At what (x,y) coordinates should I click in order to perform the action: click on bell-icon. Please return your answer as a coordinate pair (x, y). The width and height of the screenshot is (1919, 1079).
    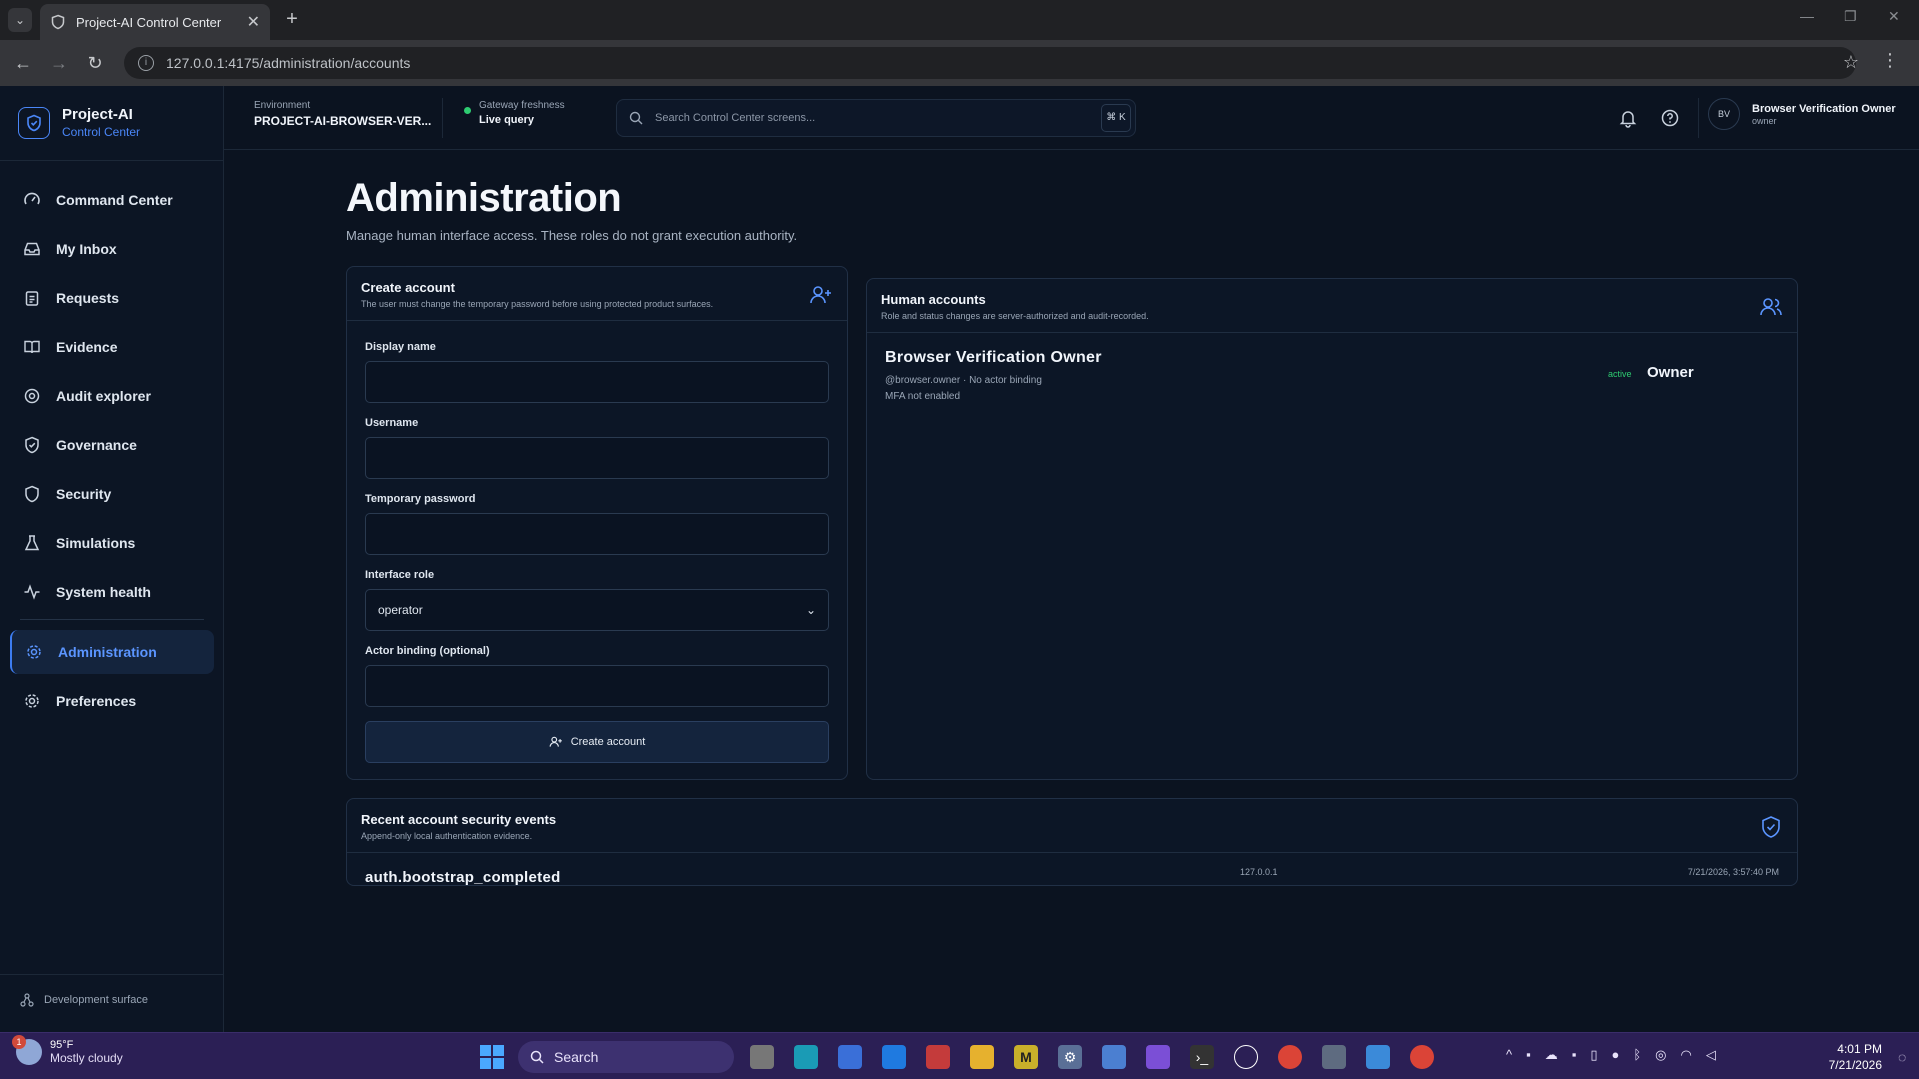
    Looking at the image, I should click on (1628, 118).